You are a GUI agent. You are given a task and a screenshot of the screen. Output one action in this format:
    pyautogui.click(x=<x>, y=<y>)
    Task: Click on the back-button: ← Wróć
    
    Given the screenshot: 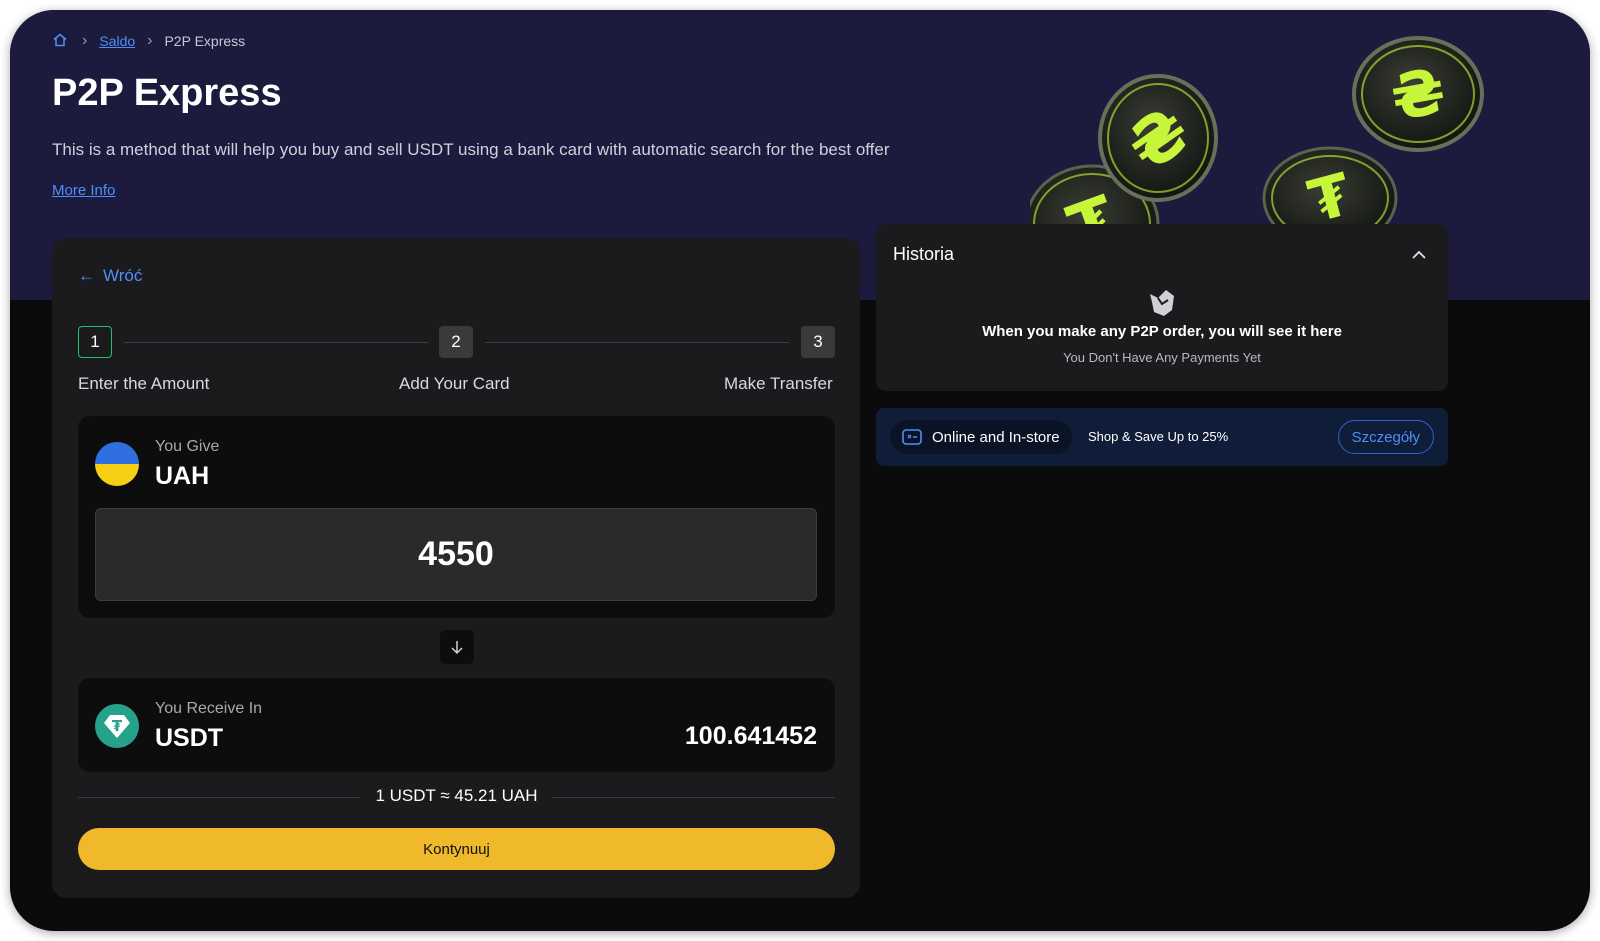 What is the action you would take?
    pyautogui.click(x=110, y=276)
    